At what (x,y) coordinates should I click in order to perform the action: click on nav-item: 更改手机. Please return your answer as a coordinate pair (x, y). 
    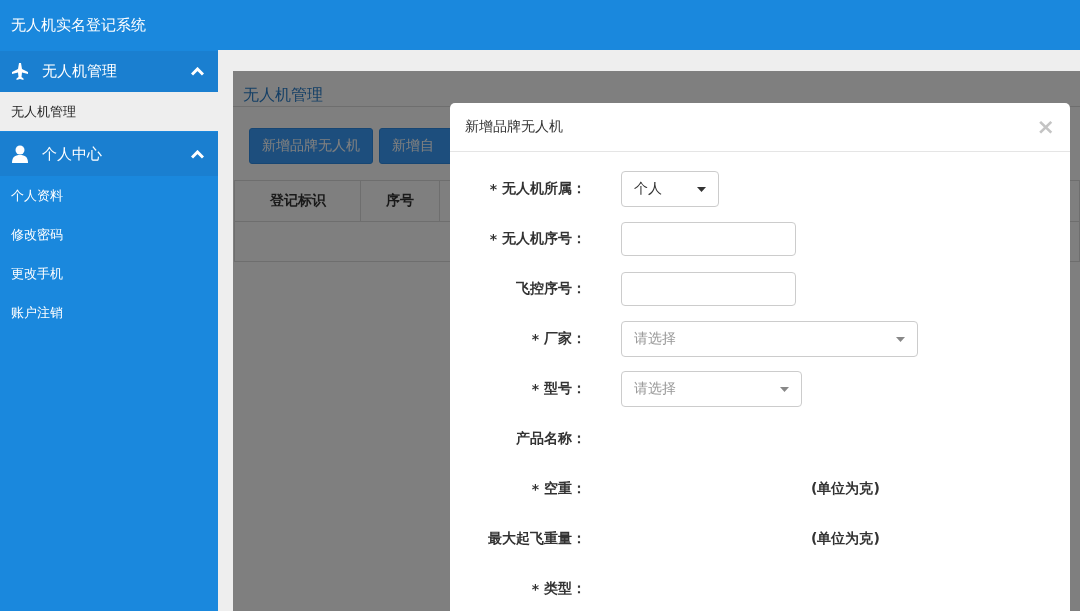
    Looking at the image, I should click on (109, 273).